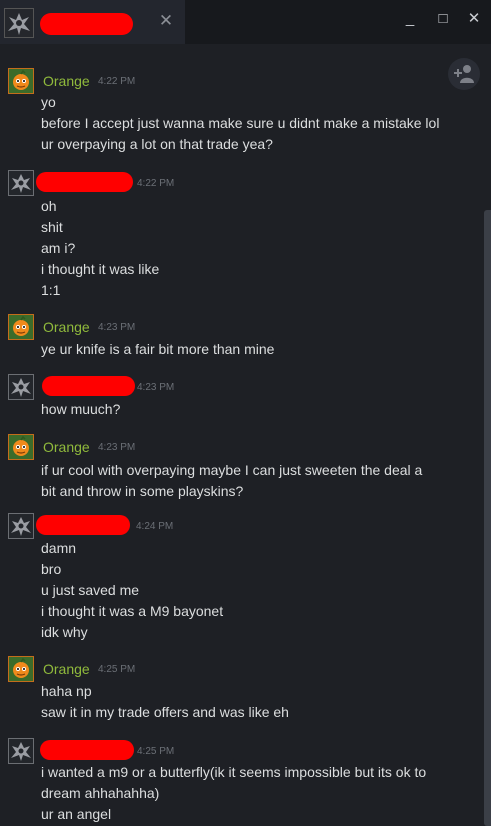  I want to click on message-line: oh, so click(49, 206).